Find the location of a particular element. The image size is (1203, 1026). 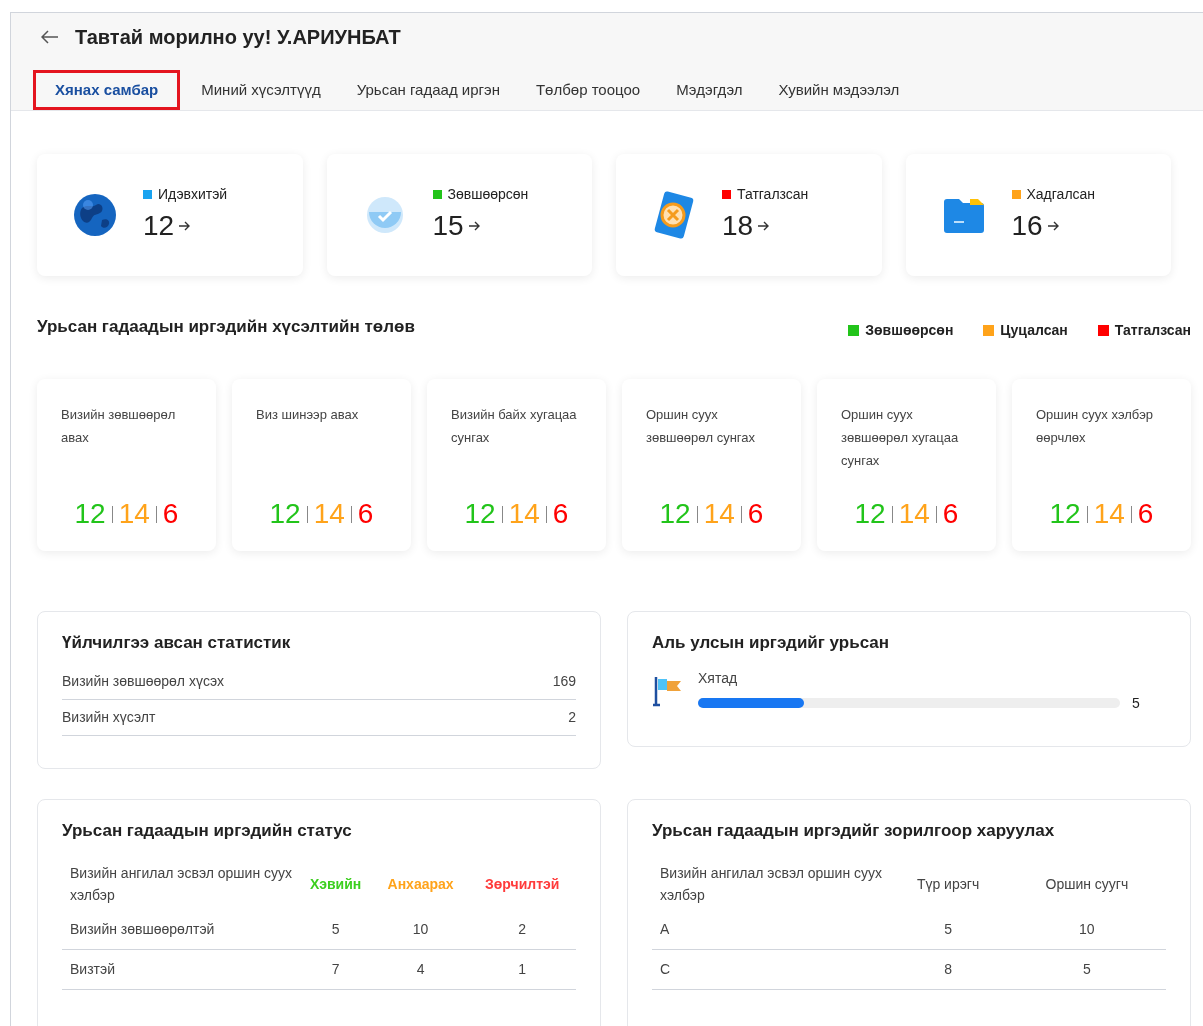

tab: Хянах самбар is located at coordinates (107, 90).